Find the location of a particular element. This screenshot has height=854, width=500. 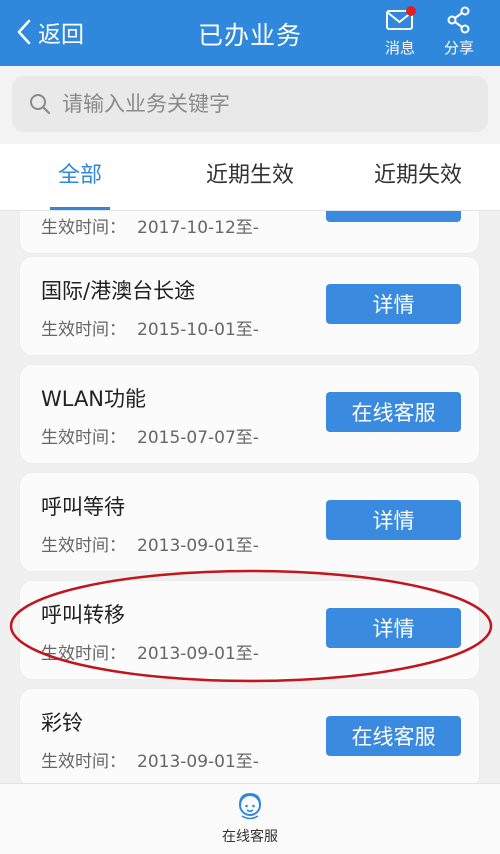

chevron-left-icon is located at coordinates (24, 32).